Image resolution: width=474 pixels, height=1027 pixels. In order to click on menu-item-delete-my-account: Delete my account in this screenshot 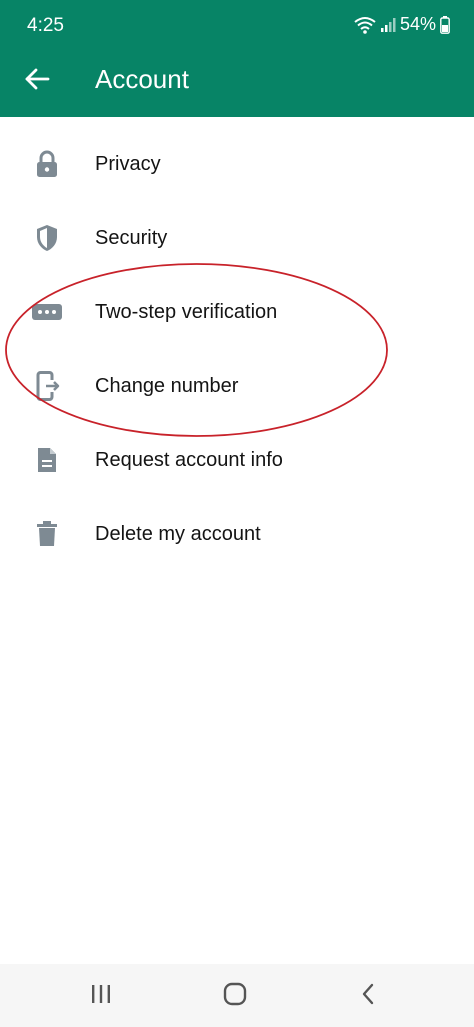, I will do `click(237, 534)`.